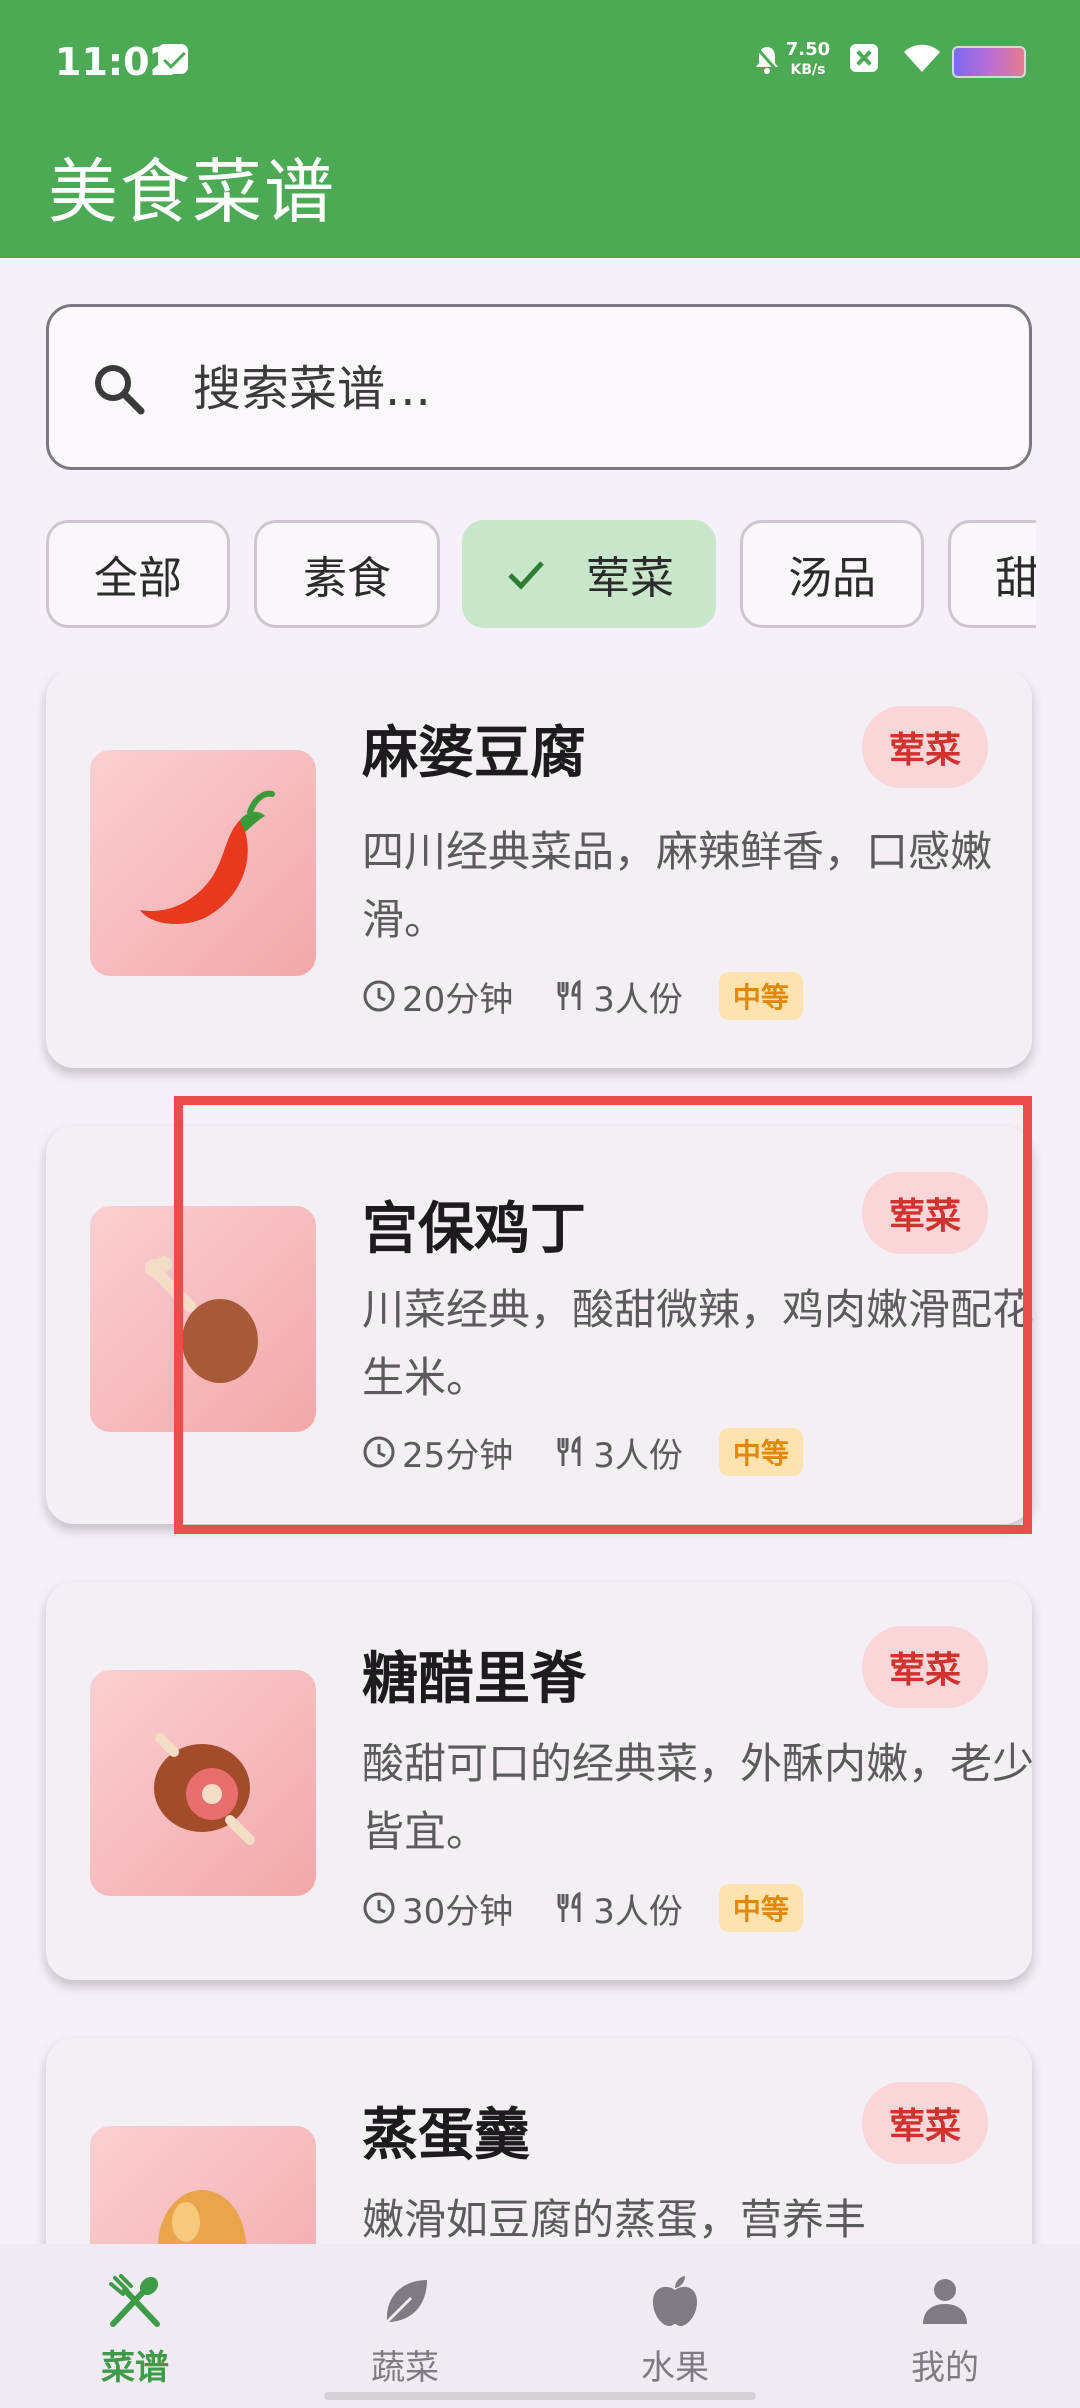 The width and height of the screenshot is (1080, 2408). What do you see at coordinates (582, 1452) in the screenshot?
I see `recipe-meta: 25分钟 3人份 中等` at bounding box center [582, 1452].